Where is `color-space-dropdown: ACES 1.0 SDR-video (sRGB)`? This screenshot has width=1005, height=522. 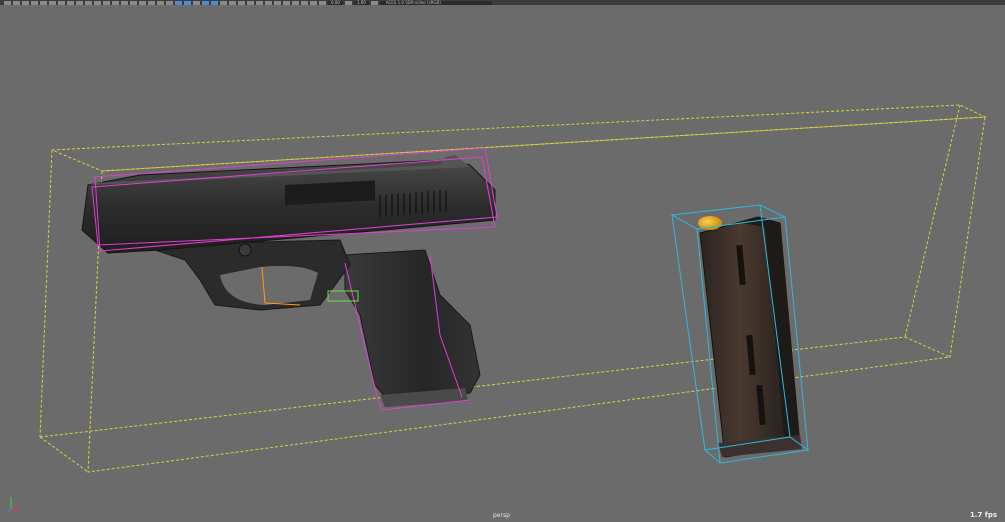 color-space-dropdown: ACES 1.0 SDR-video (sRGB) is located at coordinates (435, 2).